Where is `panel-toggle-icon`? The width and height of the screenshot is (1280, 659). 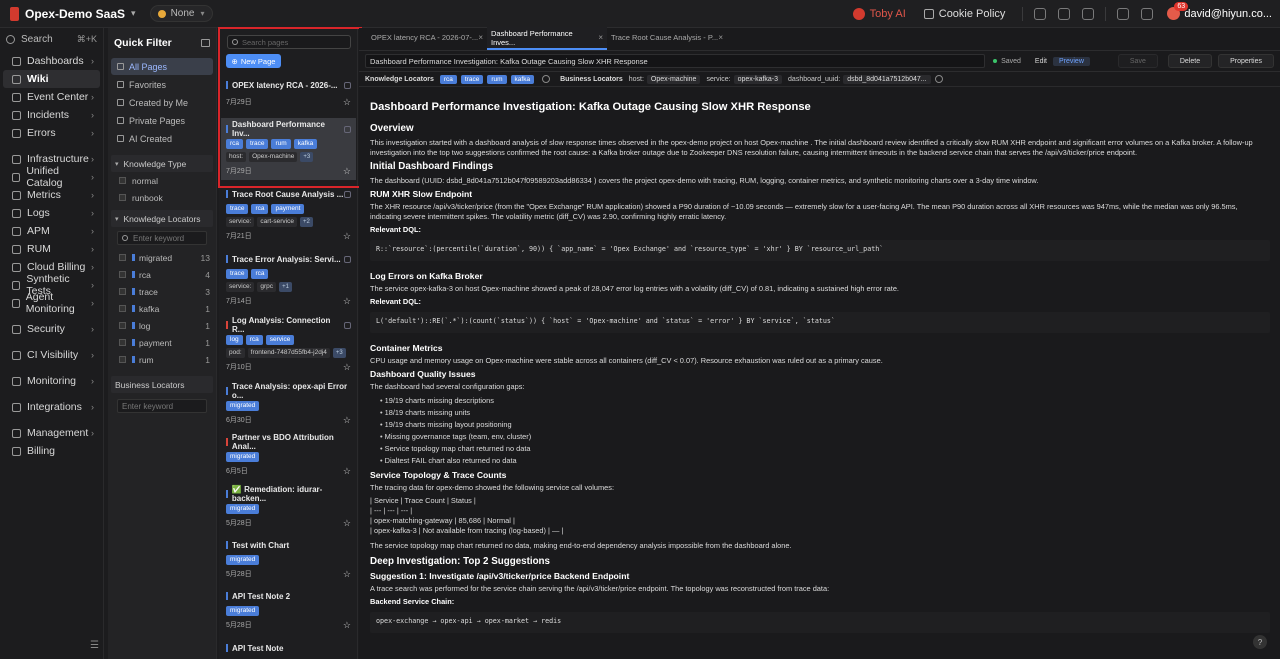
panel-toggle-icon is located at coordinates (205, 43).